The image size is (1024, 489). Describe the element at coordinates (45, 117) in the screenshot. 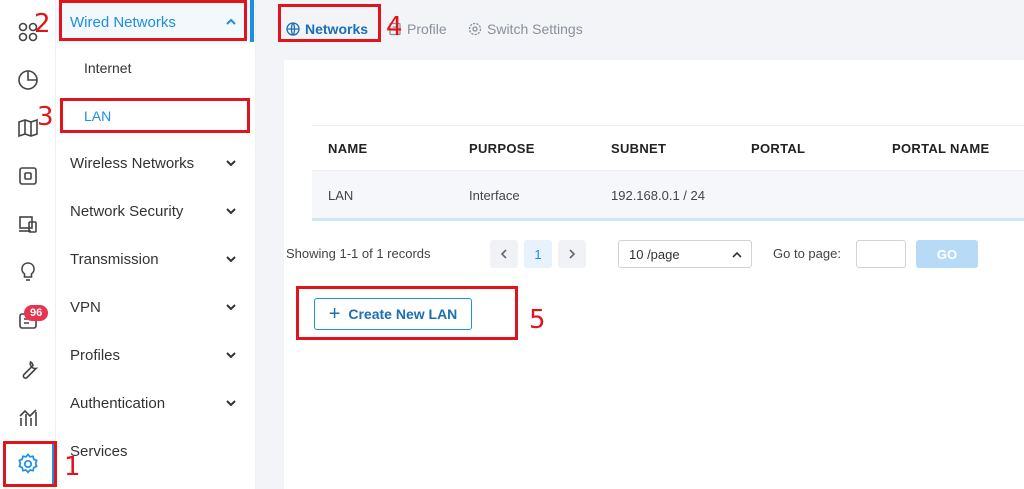

I see `annotation-number-3: 3` at that location.